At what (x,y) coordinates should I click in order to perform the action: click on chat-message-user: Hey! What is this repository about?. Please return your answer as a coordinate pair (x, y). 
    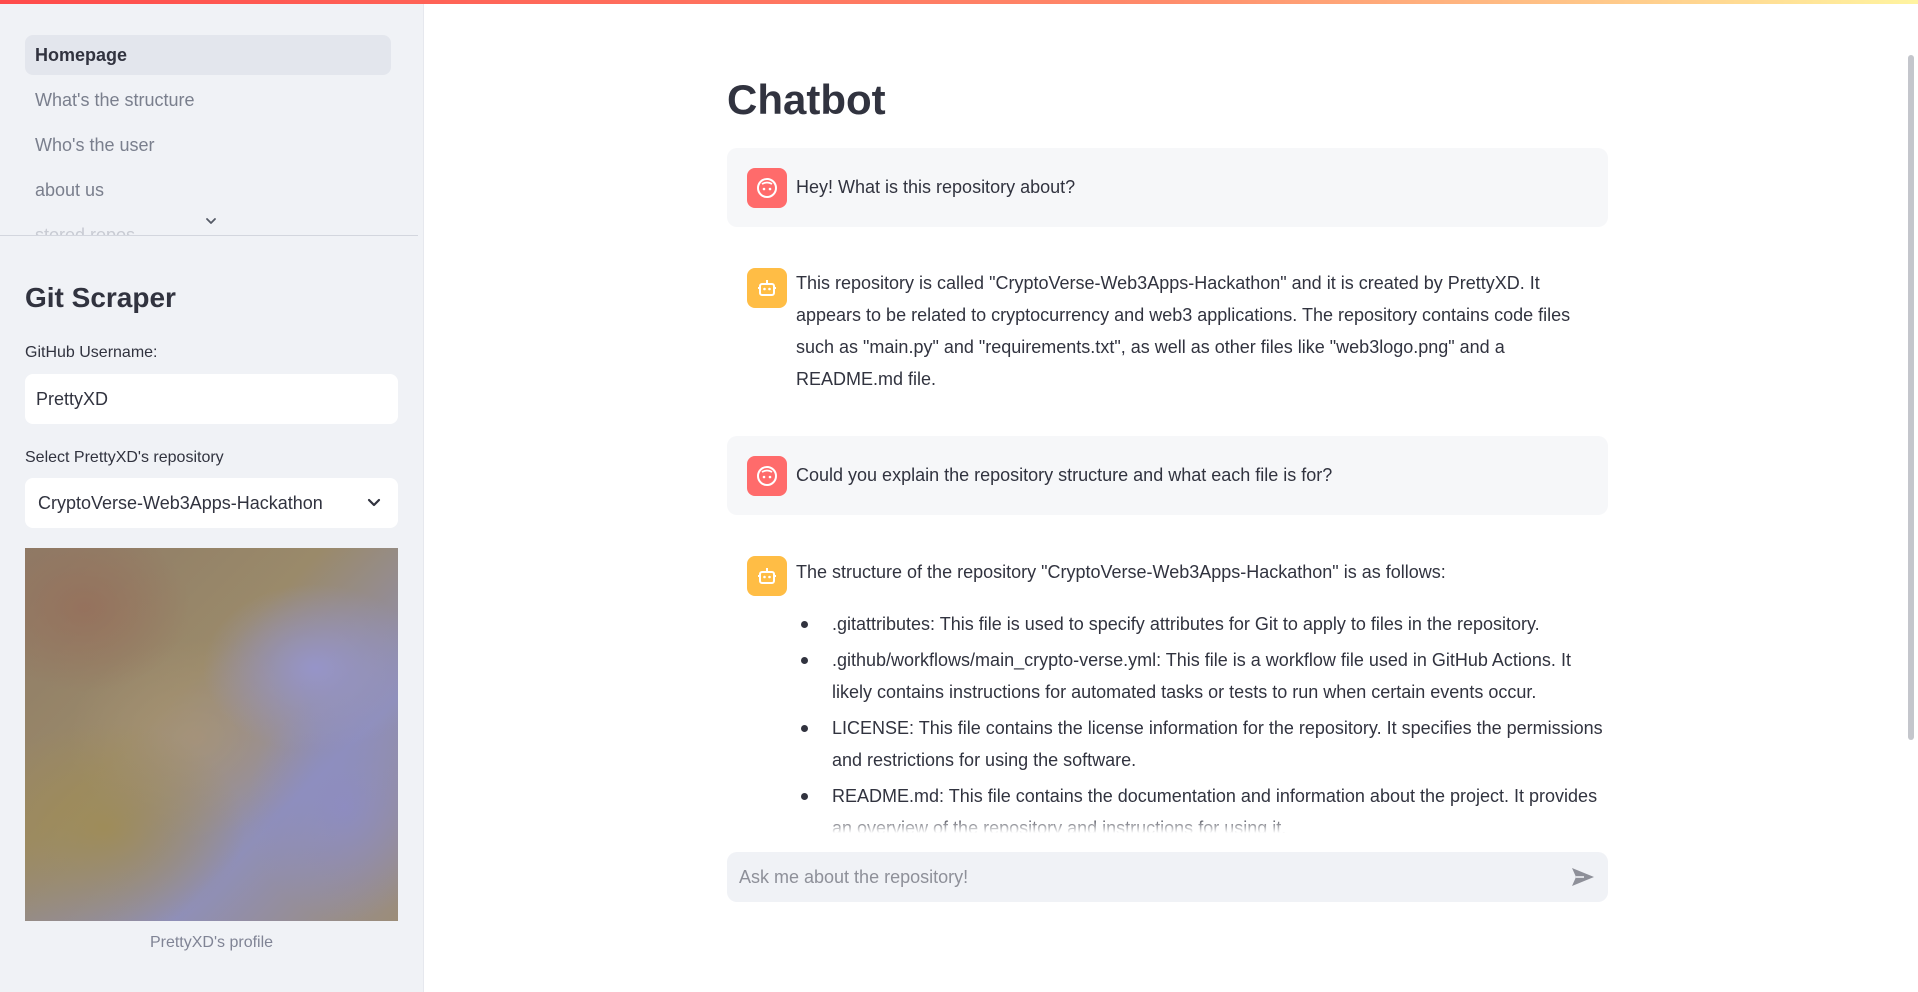
    Looking at the image, I should click on (1167, 187).